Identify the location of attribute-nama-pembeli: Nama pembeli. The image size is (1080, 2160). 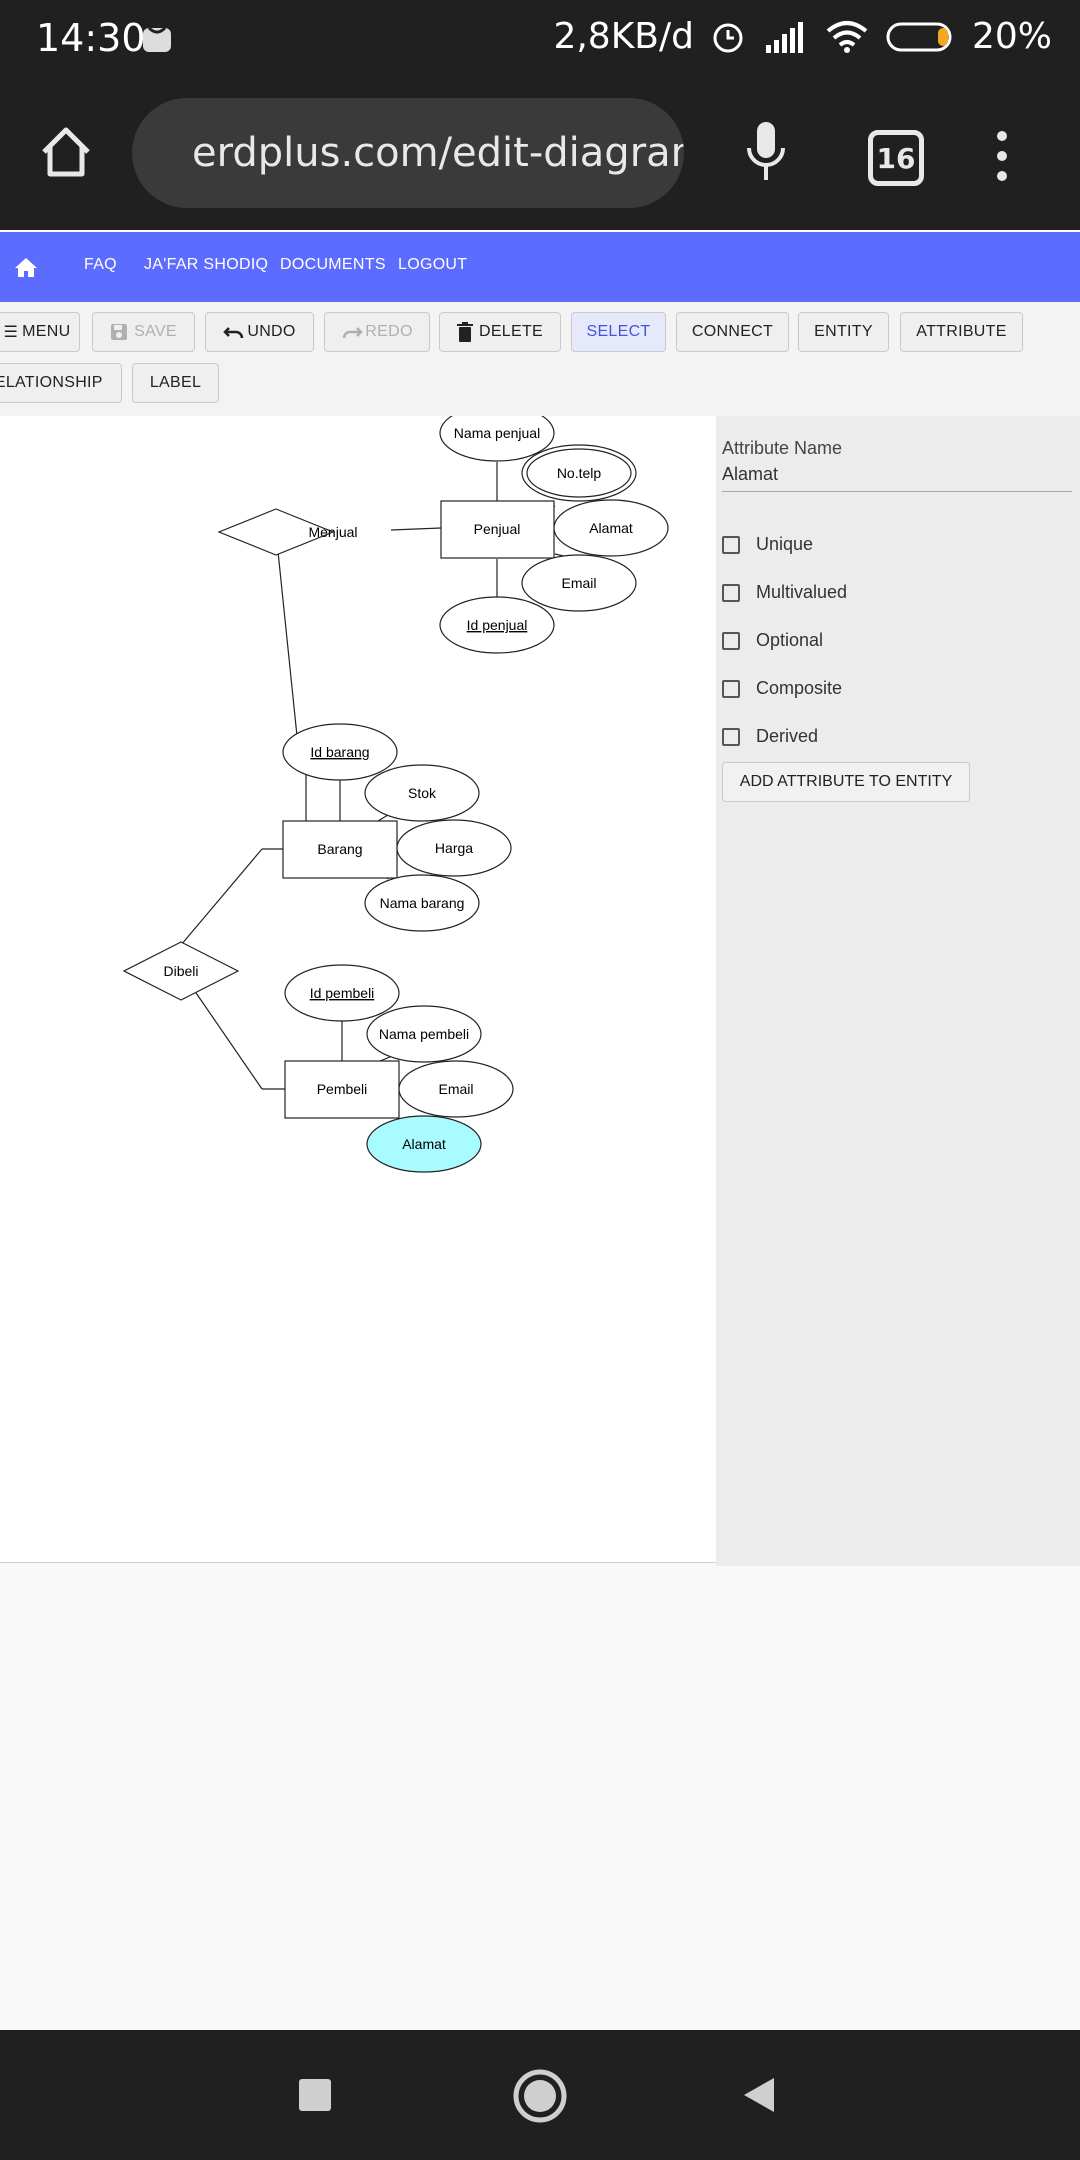
(424, 1034).